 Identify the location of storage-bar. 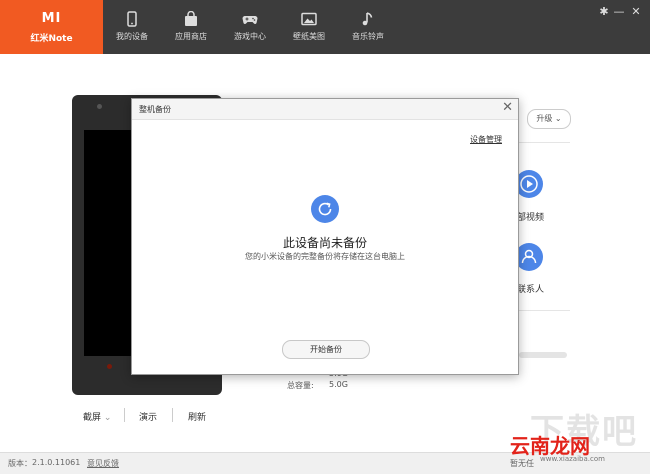
(543, 355).